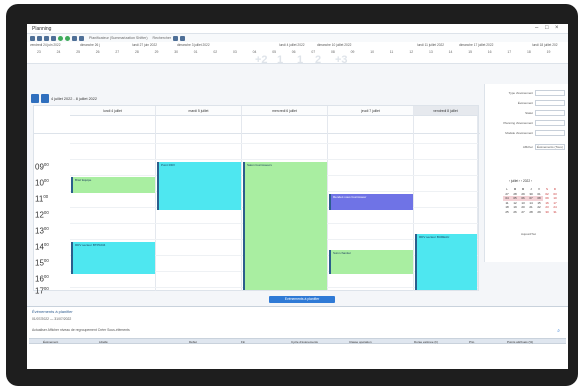 Image resolution: width=583 pixels, height=392 pixels. I want to click on timeline-day-number: 24, so click(59, 52).